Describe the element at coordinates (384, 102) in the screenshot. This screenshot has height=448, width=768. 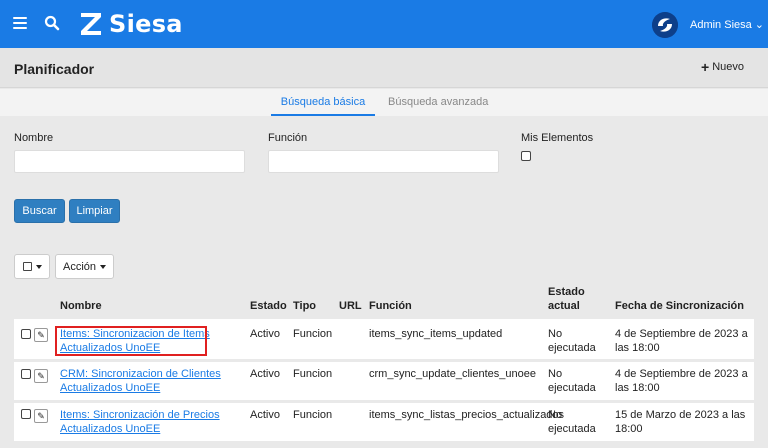
I see `search-tabs: Búsqueda básica Búsqueda avanzada` at that location.